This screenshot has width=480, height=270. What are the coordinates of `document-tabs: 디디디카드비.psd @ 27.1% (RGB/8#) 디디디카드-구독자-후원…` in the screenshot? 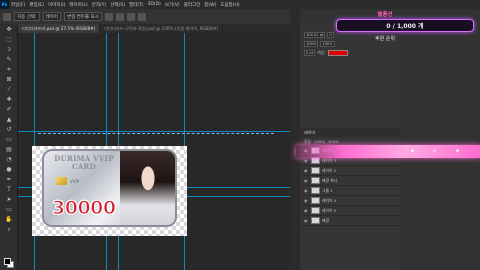 It's located at (154, 28).